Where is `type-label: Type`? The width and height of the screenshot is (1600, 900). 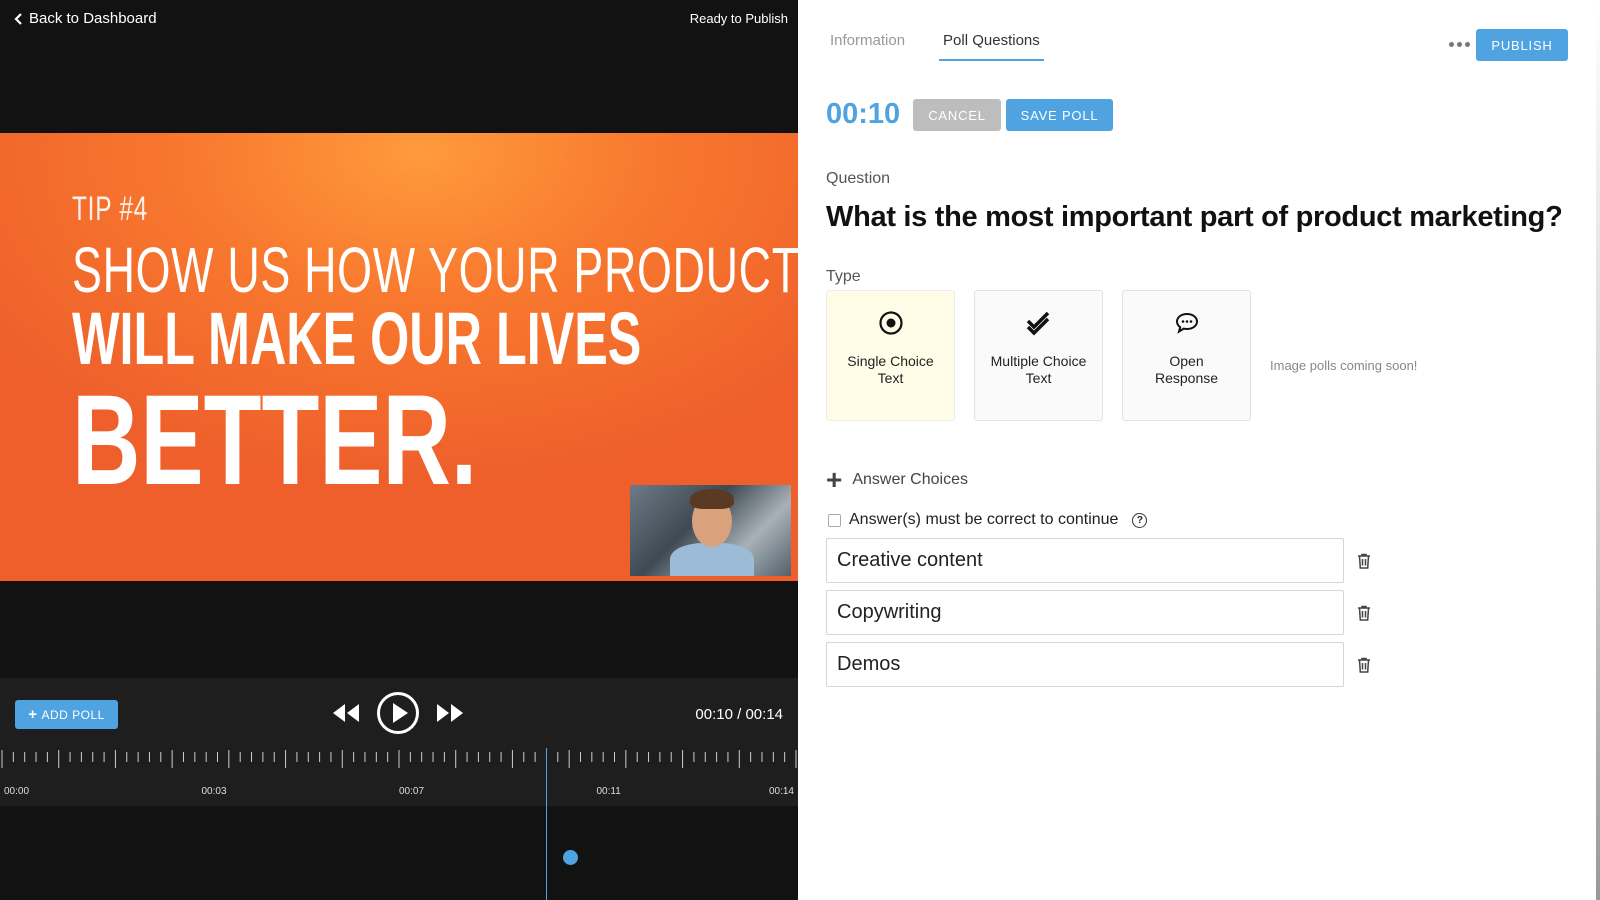 type-label: Type is located at coordinates (843, 276).